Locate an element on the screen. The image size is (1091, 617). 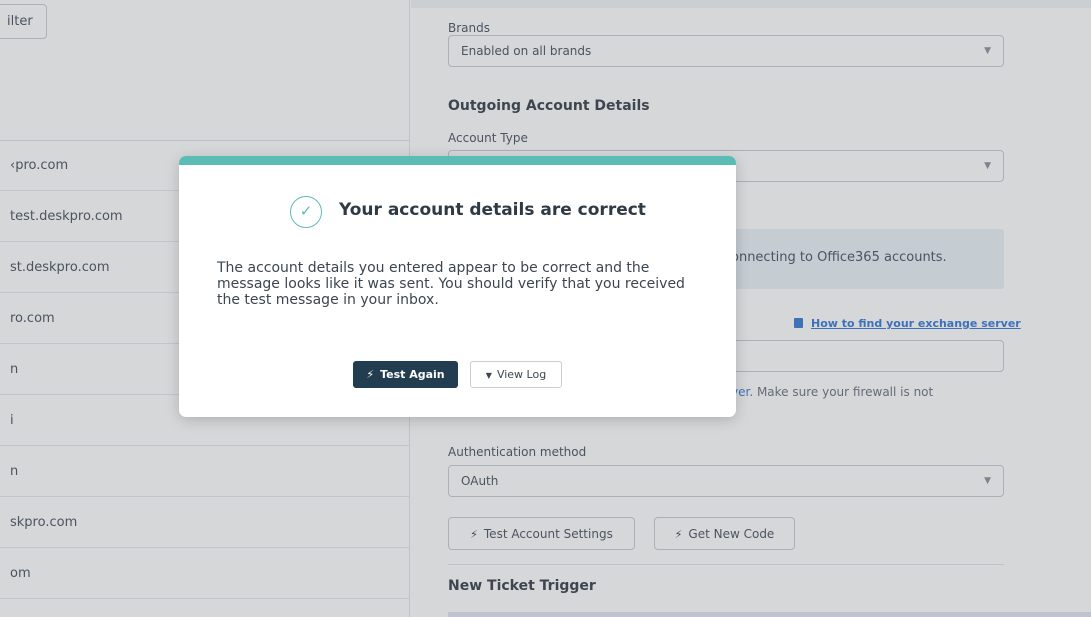
modal-accent-bar is located at coordinates (457, 160).